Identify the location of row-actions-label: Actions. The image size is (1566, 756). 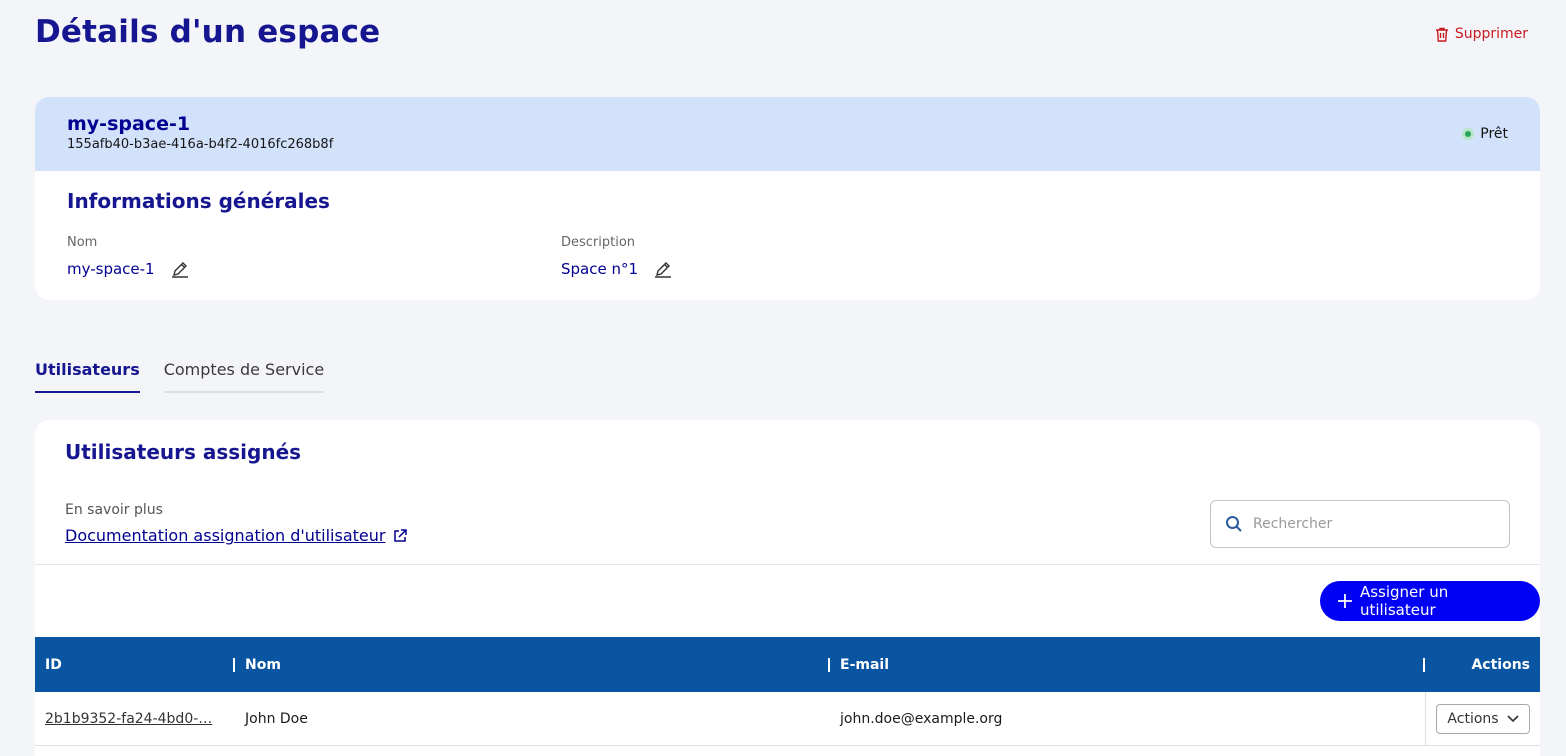
(1473, 719).